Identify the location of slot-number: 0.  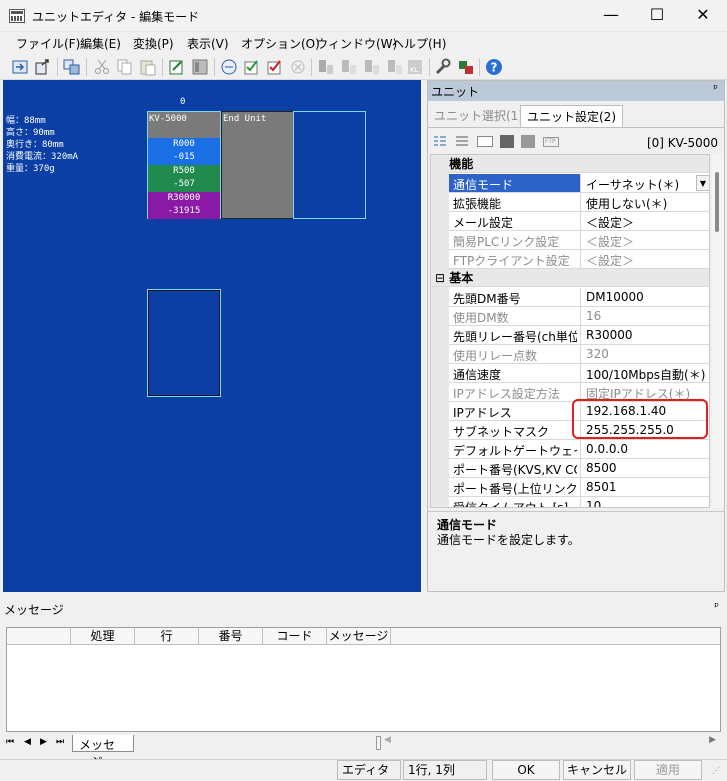
(183, 102).